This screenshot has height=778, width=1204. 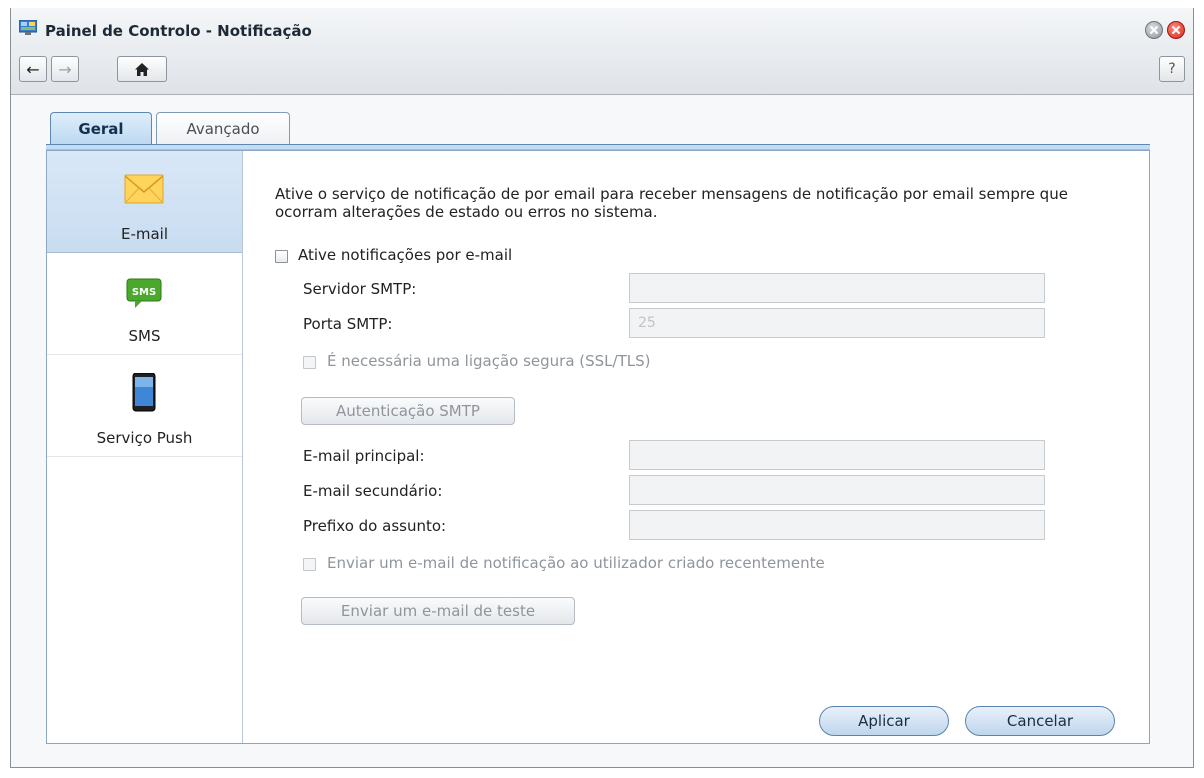 What do you see at coordinates (309, 564) in the screenshot?
I see `notify-new-user-checkbox` at bounding box center [309, 564].